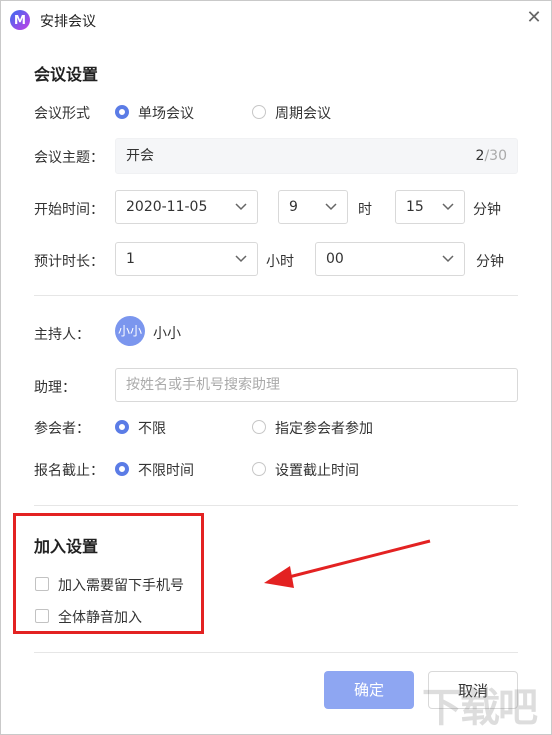 This screenshot has height=735, width=552. Describe the element at coordinates (276, 652) in the screenshot. I see `divider` at that location.